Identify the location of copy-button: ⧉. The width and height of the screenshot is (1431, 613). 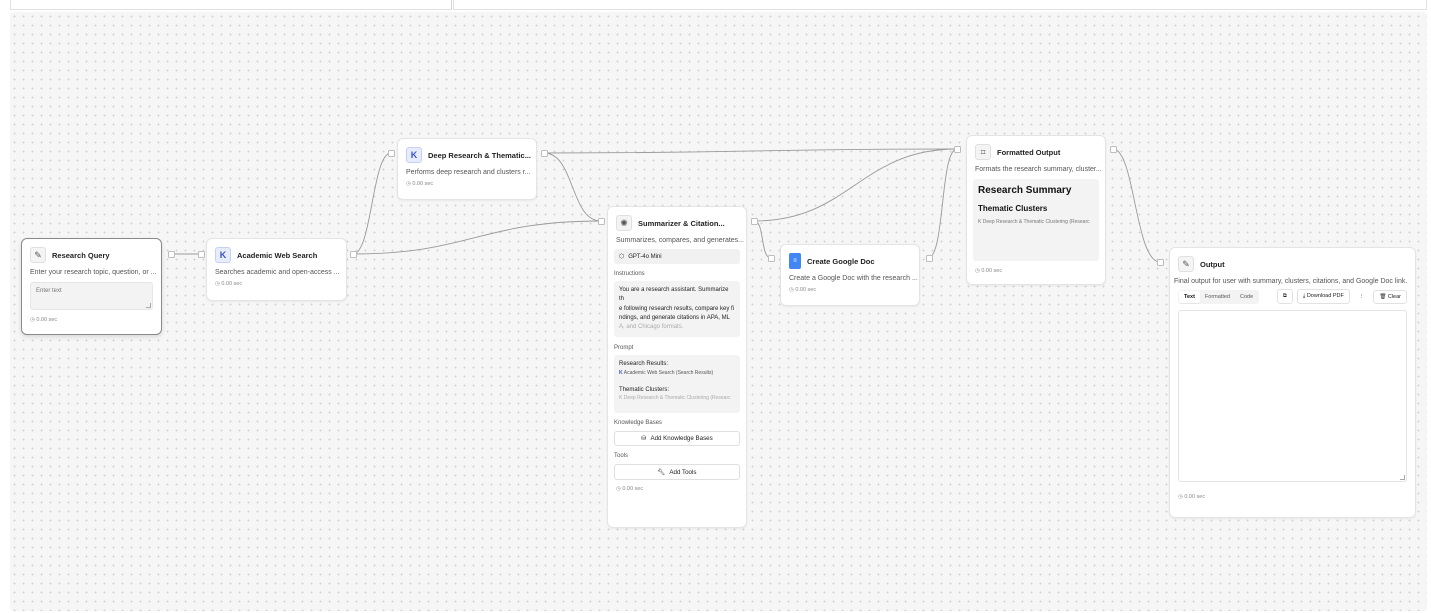
(1284, 296).